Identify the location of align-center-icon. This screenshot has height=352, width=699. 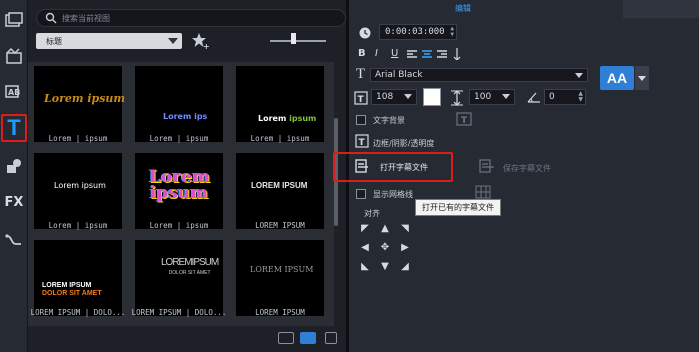
(427, 54).